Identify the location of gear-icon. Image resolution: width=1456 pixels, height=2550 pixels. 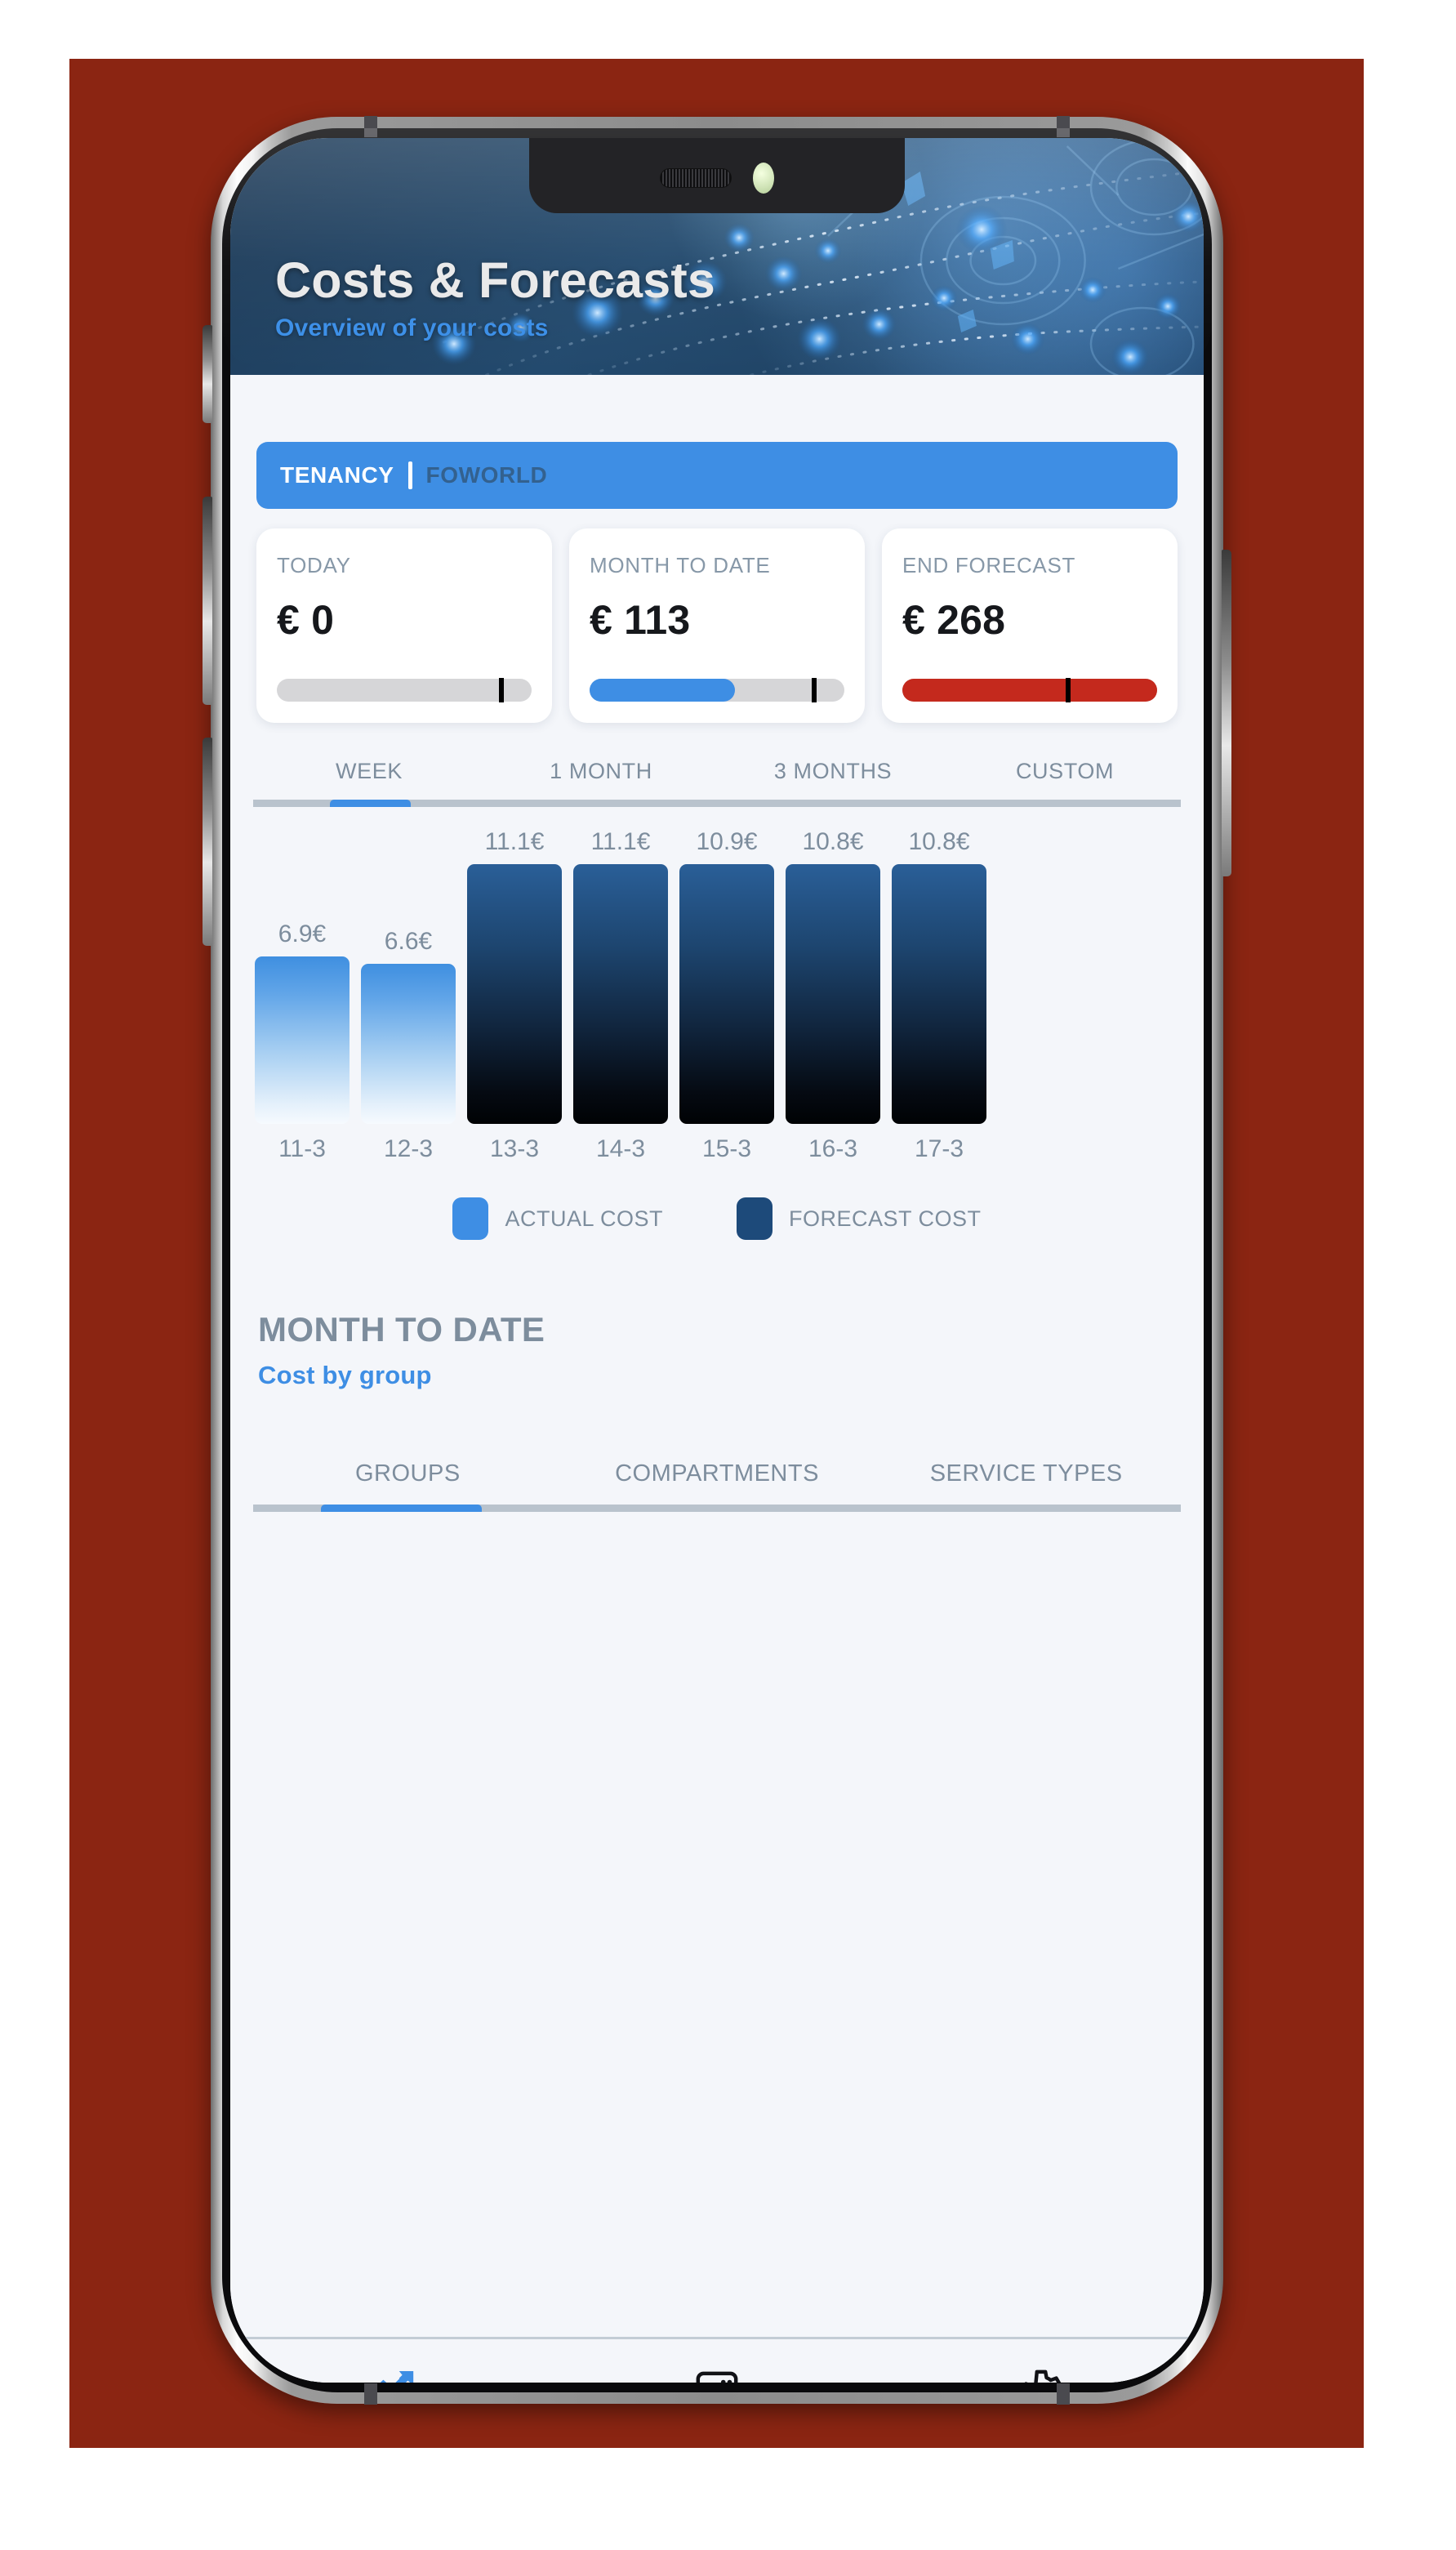
(1043, 2376).